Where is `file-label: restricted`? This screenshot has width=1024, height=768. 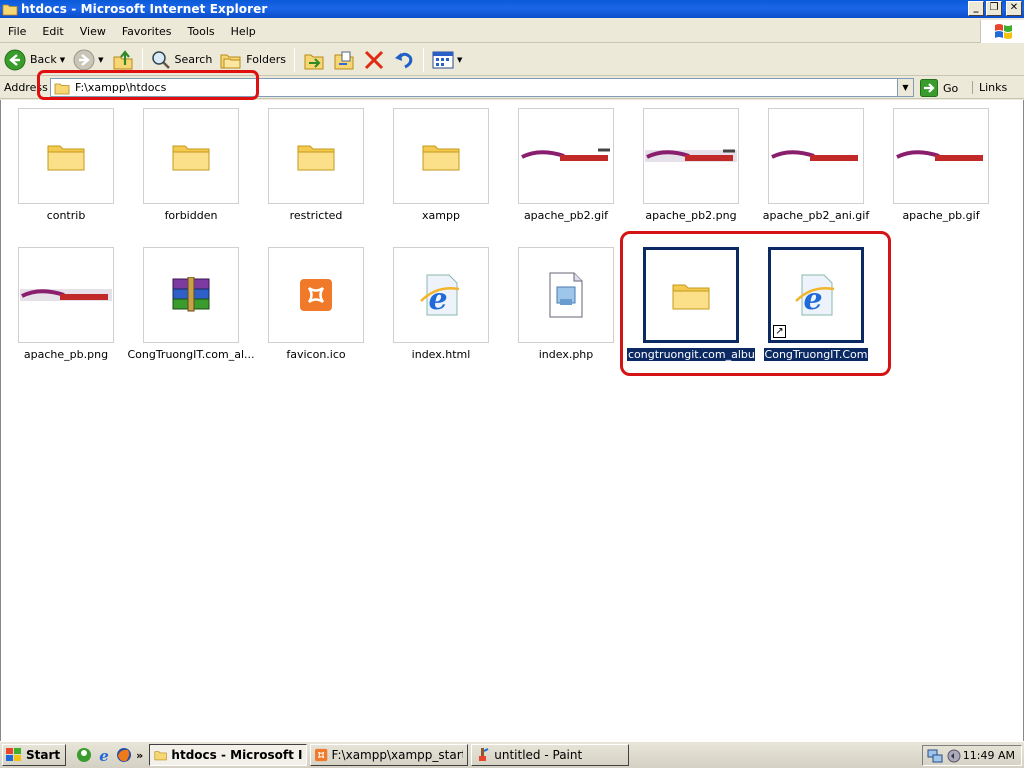 file-label: restricted is located at coordinates (316, 215).